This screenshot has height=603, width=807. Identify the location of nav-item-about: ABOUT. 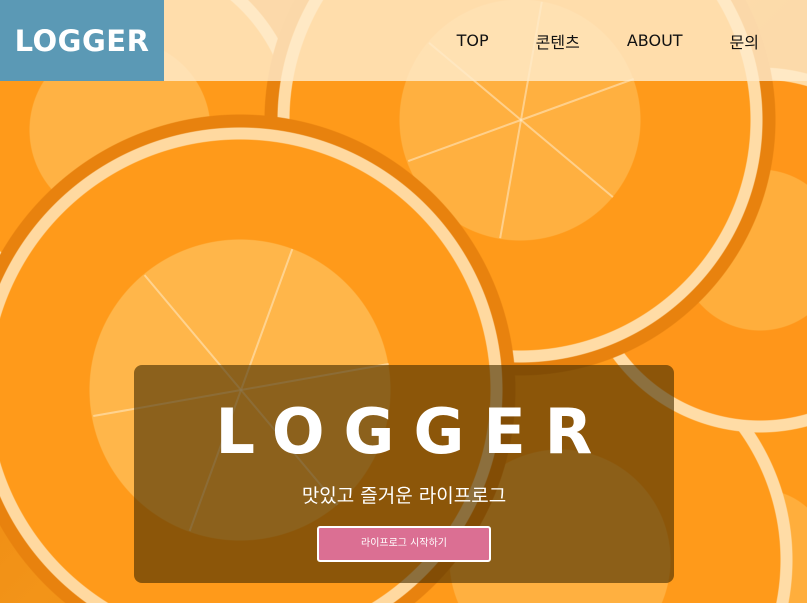
(655, 40).